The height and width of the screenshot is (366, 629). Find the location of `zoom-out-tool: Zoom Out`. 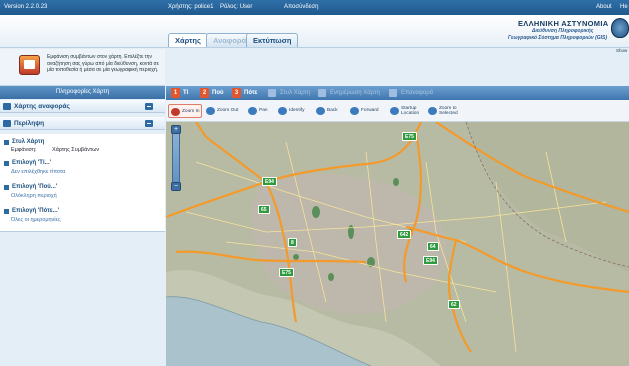

zoom-out-tool: Zoom Out is located at coordinates (224, 111).